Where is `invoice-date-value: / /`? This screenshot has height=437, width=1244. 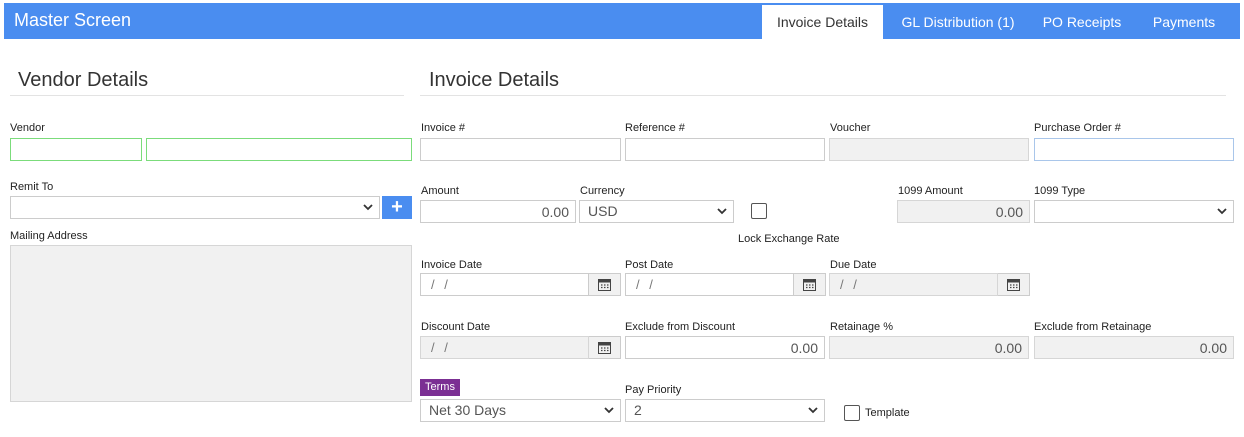
invoice-date-value: / / is located at coordinates (441, 284).